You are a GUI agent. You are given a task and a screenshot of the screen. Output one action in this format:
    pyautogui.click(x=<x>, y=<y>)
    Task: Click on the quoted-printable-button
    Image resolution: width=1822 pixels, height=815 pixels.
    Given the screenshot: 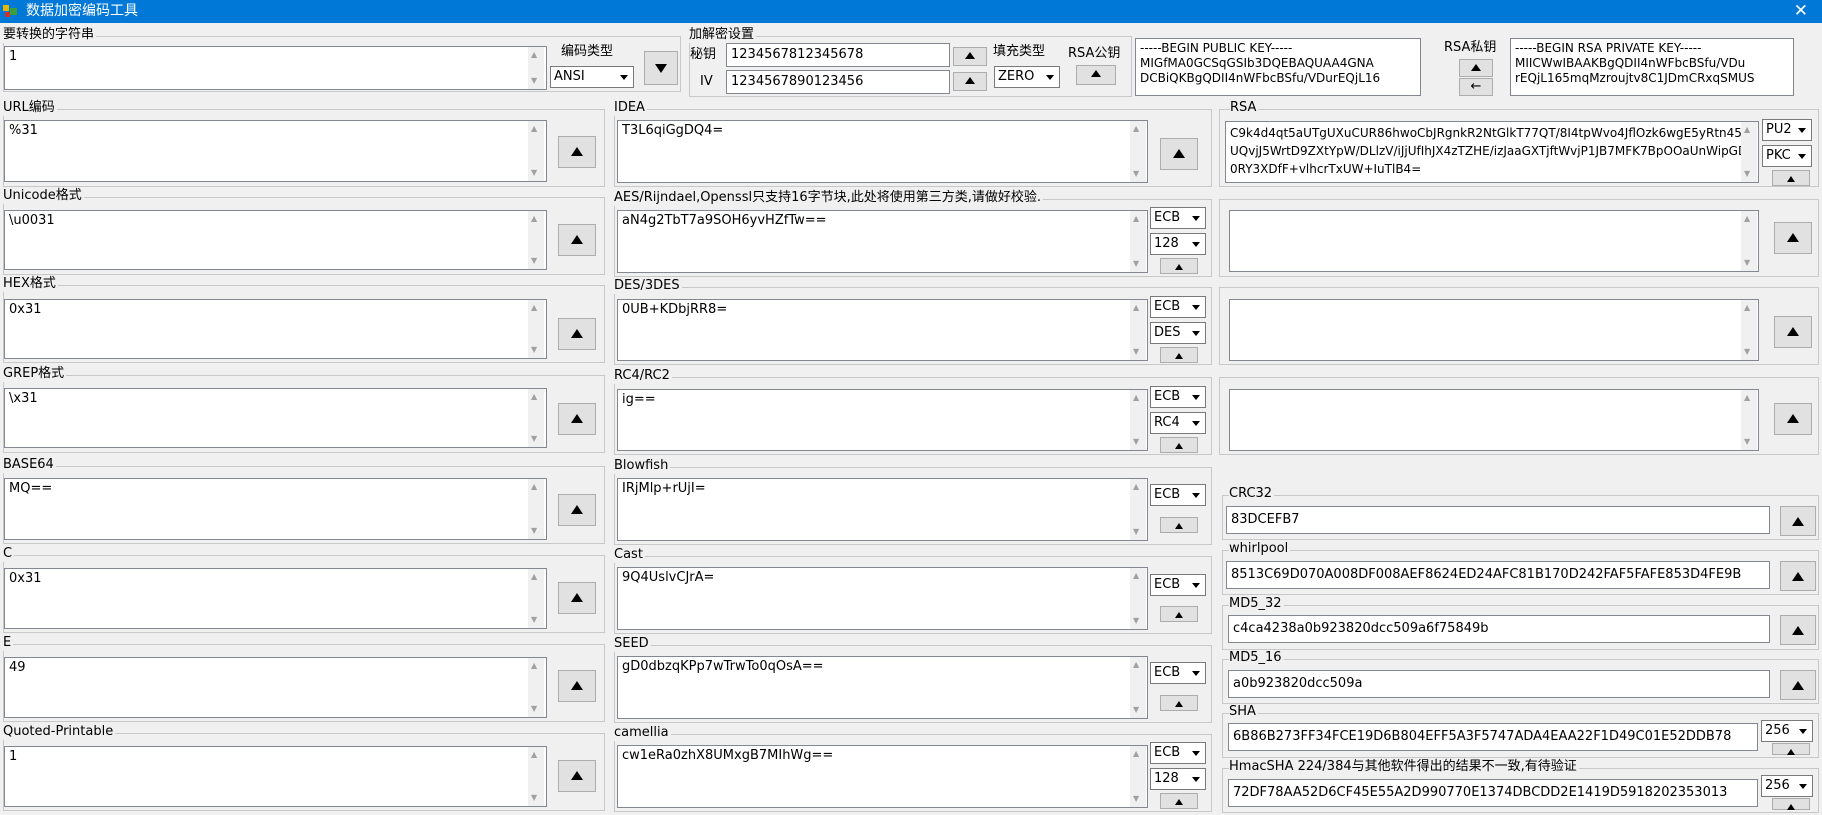 What is the action you would take?
    pyautogui.click(x=577, y=776)
    